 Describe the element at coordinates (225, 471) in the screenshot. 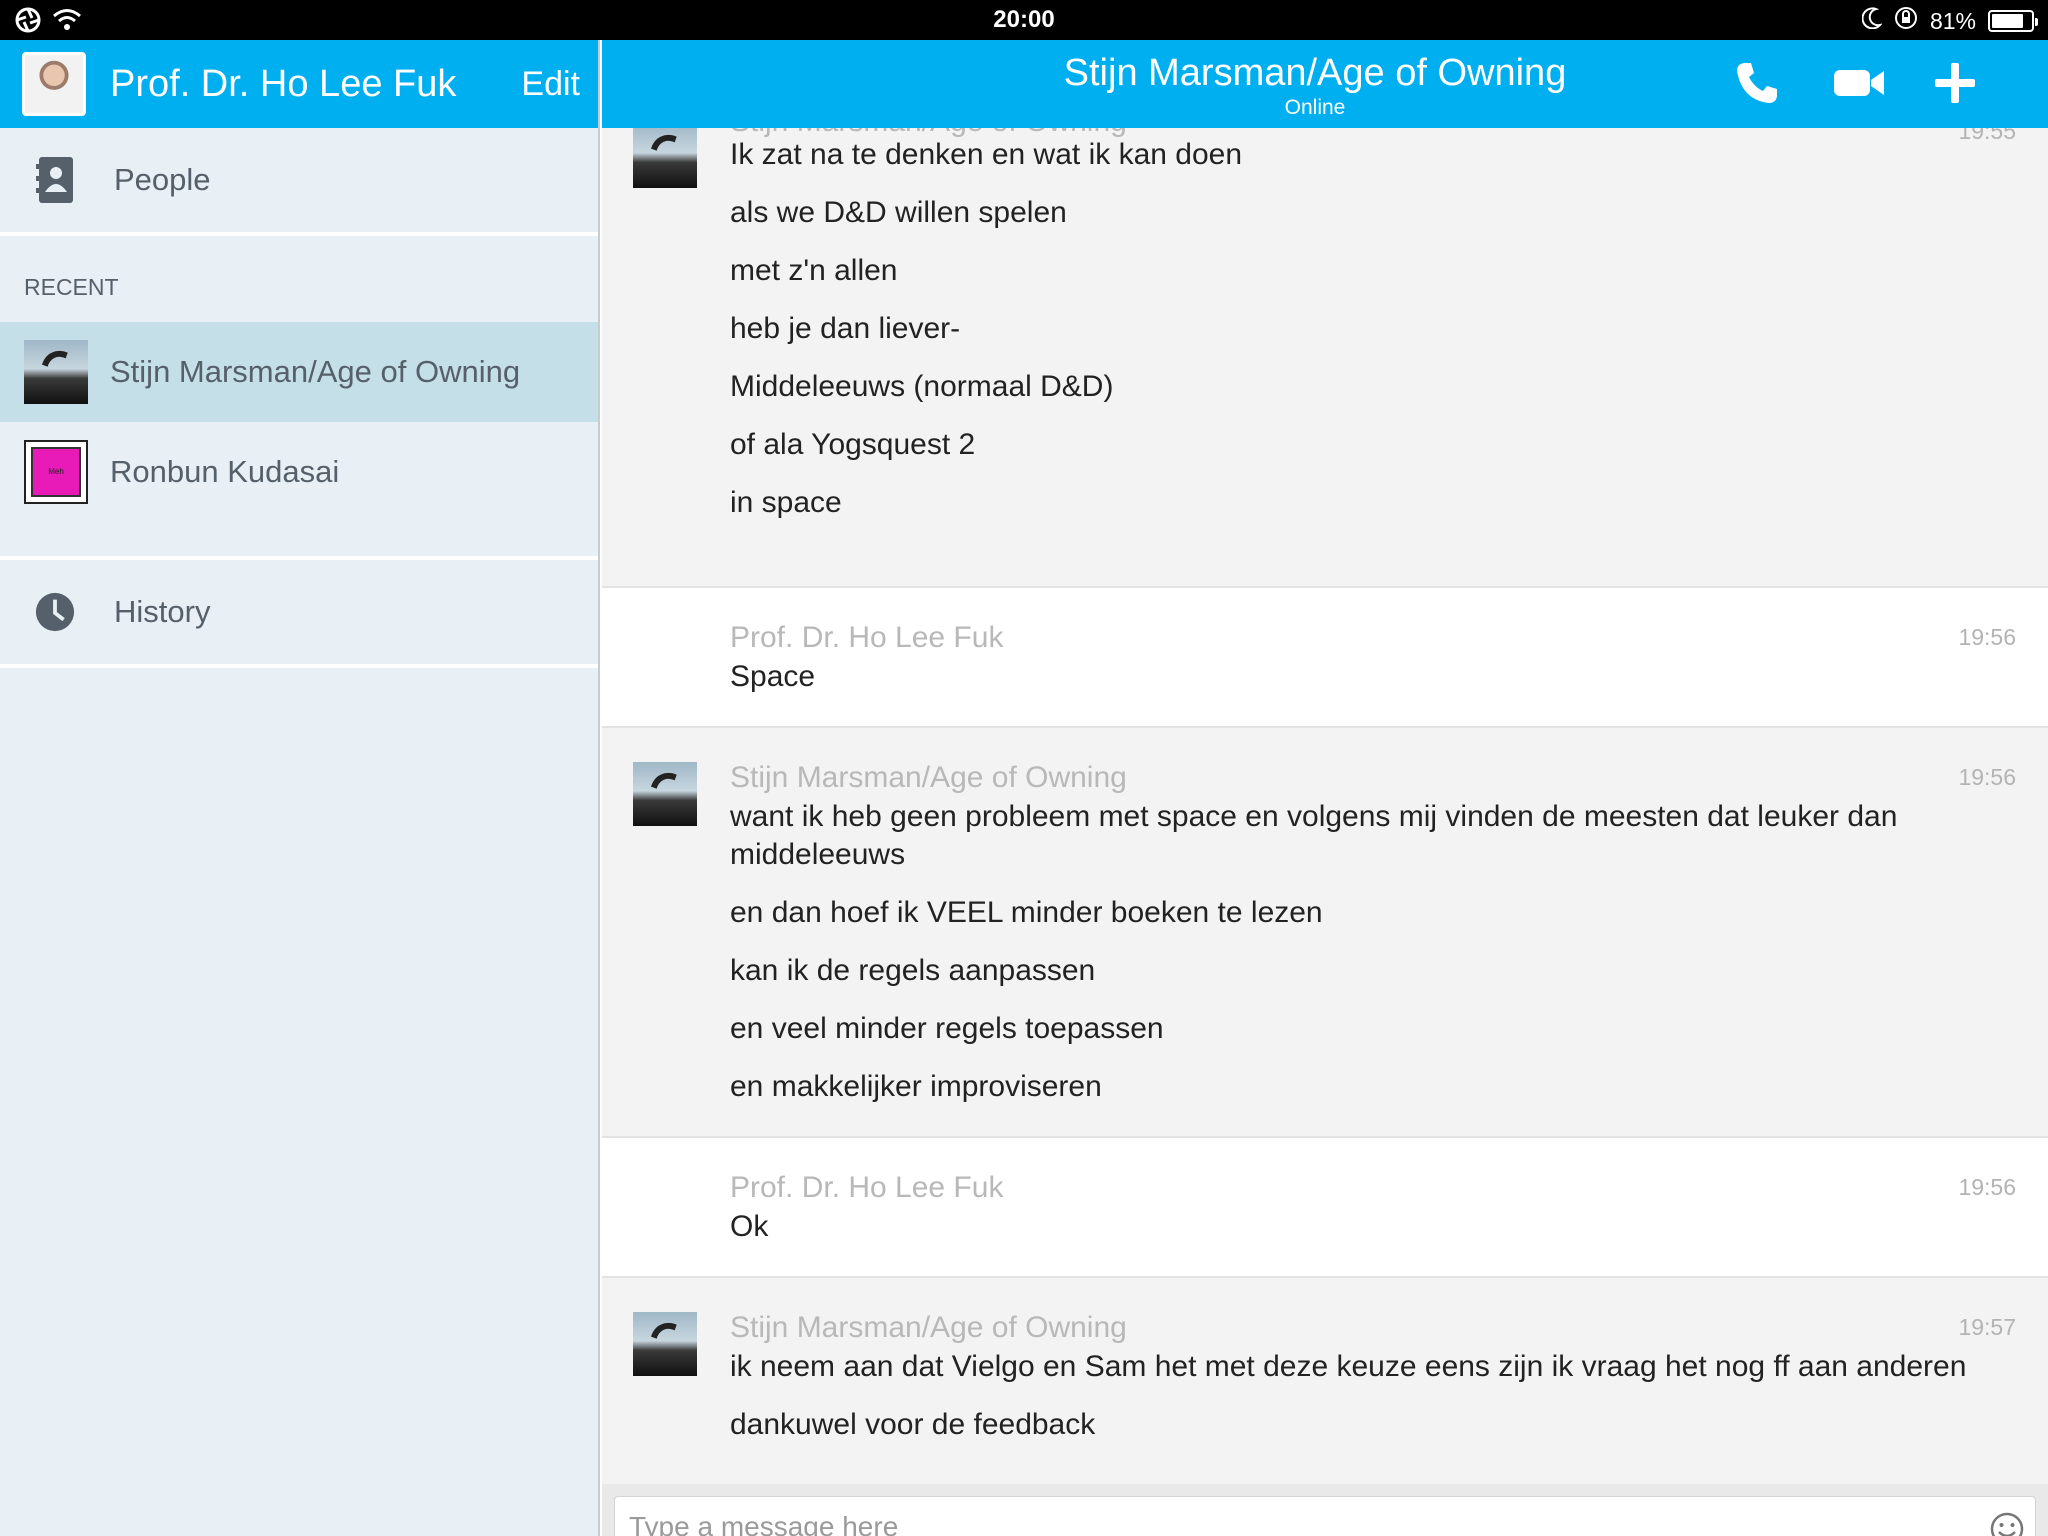

I see `contact-name: Ronbun Kudasai` at that location.